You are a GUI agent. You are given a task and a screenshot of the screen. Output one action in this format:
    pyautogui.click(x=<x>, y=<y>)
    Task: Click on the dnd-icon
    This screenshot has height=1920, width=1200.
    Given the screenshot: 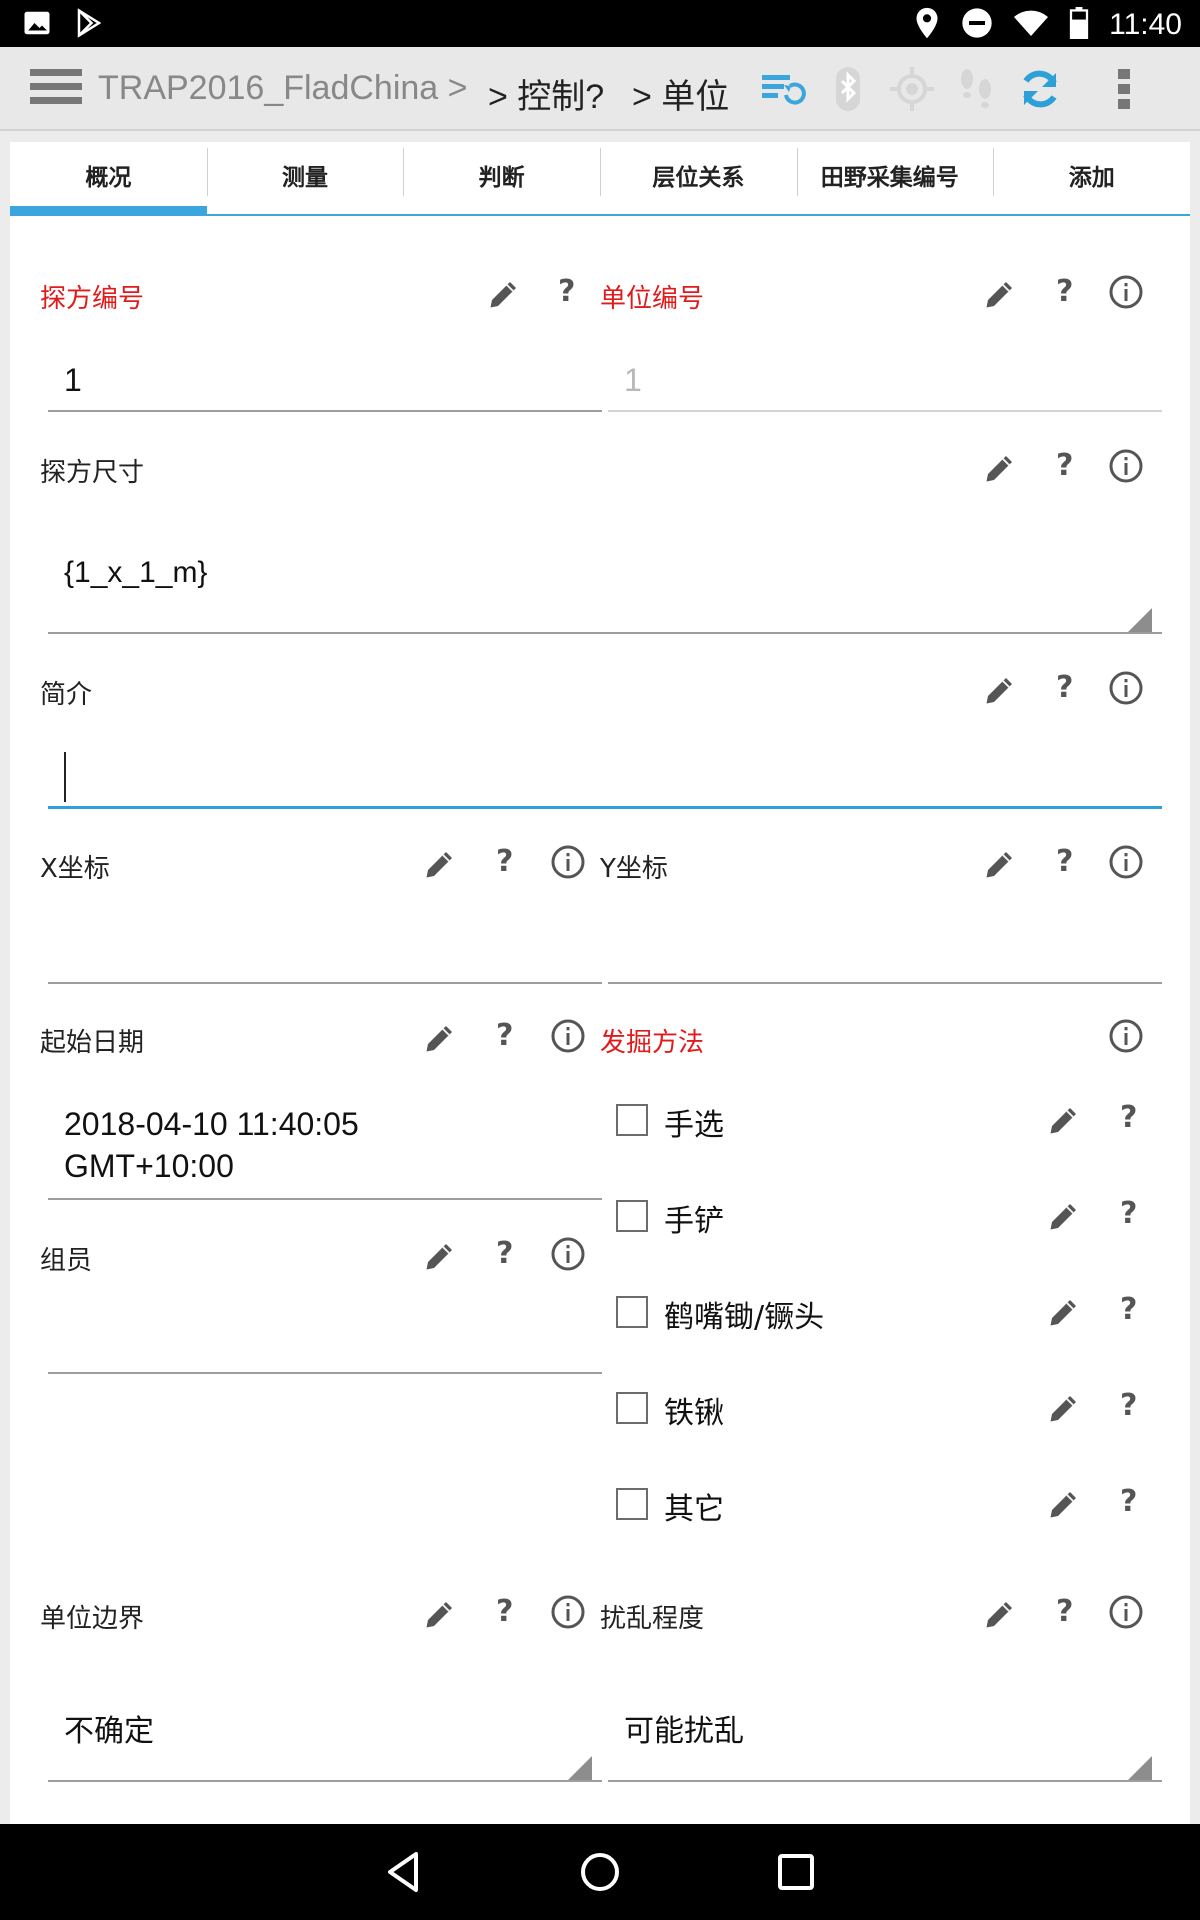 What is the action you would take?
    pyautogui.click(x=977, y=25)
    